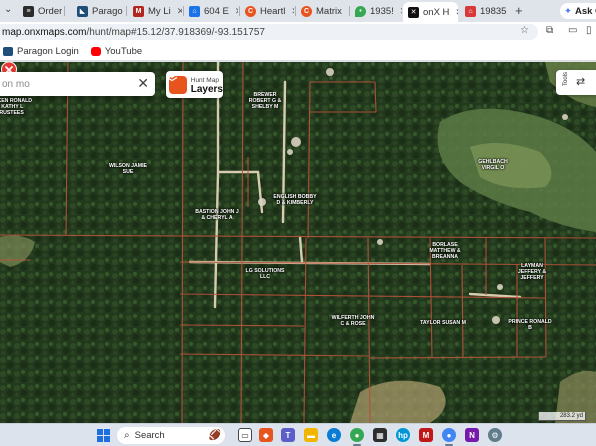 The image size is (596, 446). I want to click on paragon-icon: ◣, so click(82, 11).